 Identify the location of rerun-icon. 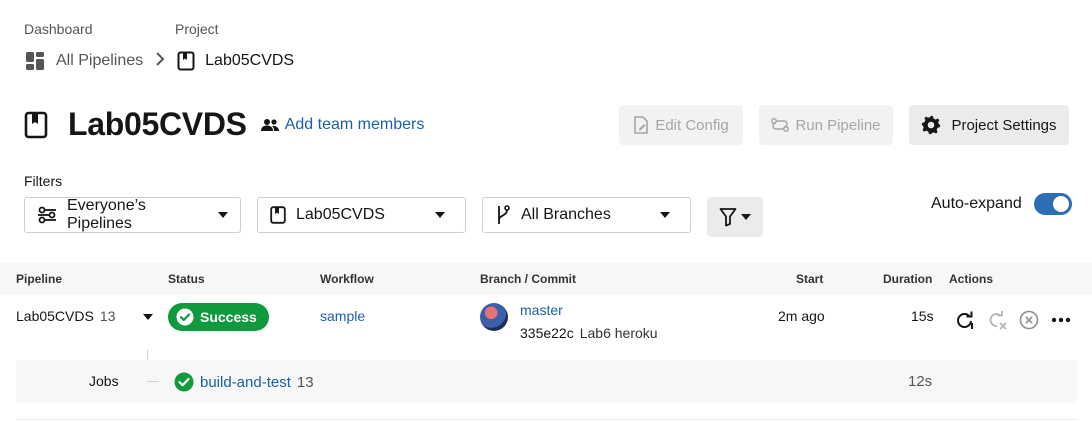
(965, 320).